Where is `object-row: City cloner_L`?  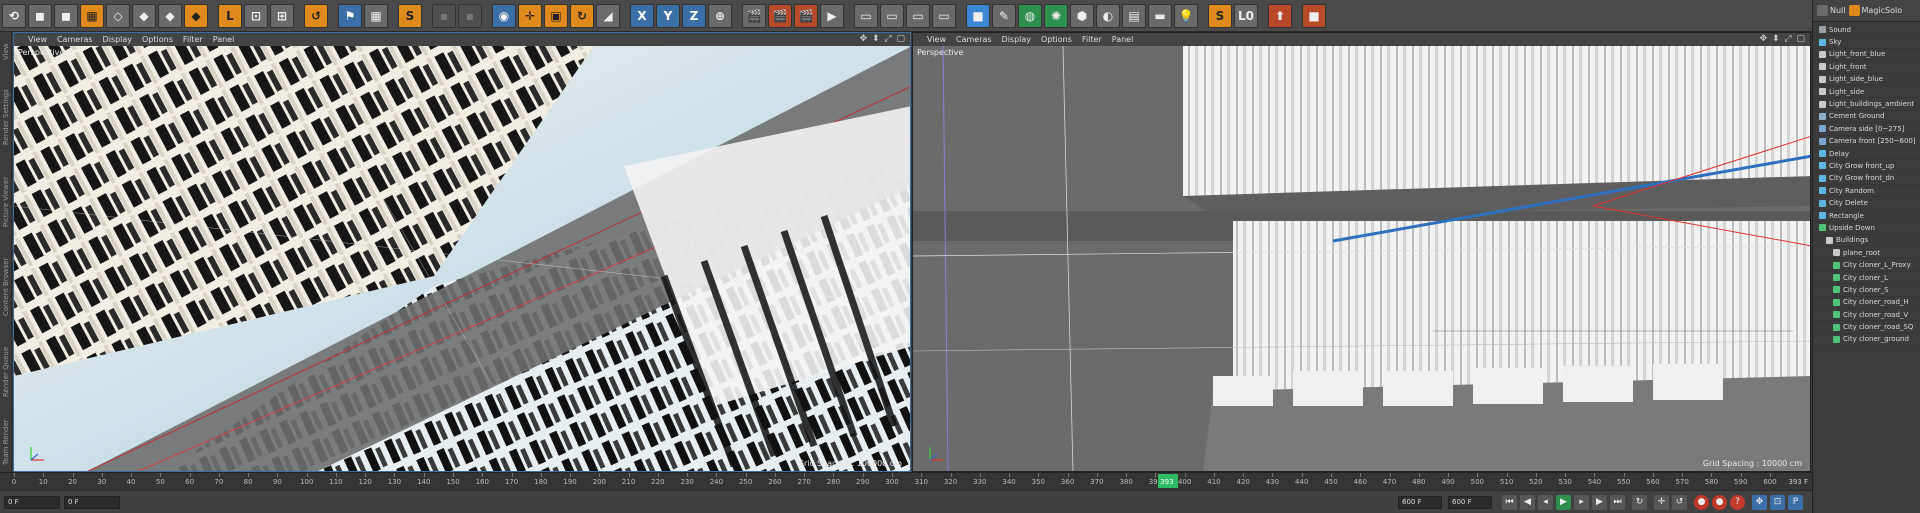 object-row: City cloner_L is located at coordinates (1866, 278).